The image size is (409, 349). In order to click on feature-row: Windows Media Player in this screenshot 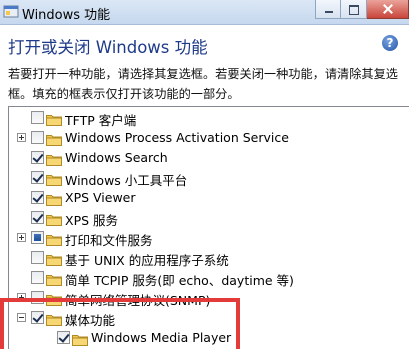, I will do `click(209, 338)`.